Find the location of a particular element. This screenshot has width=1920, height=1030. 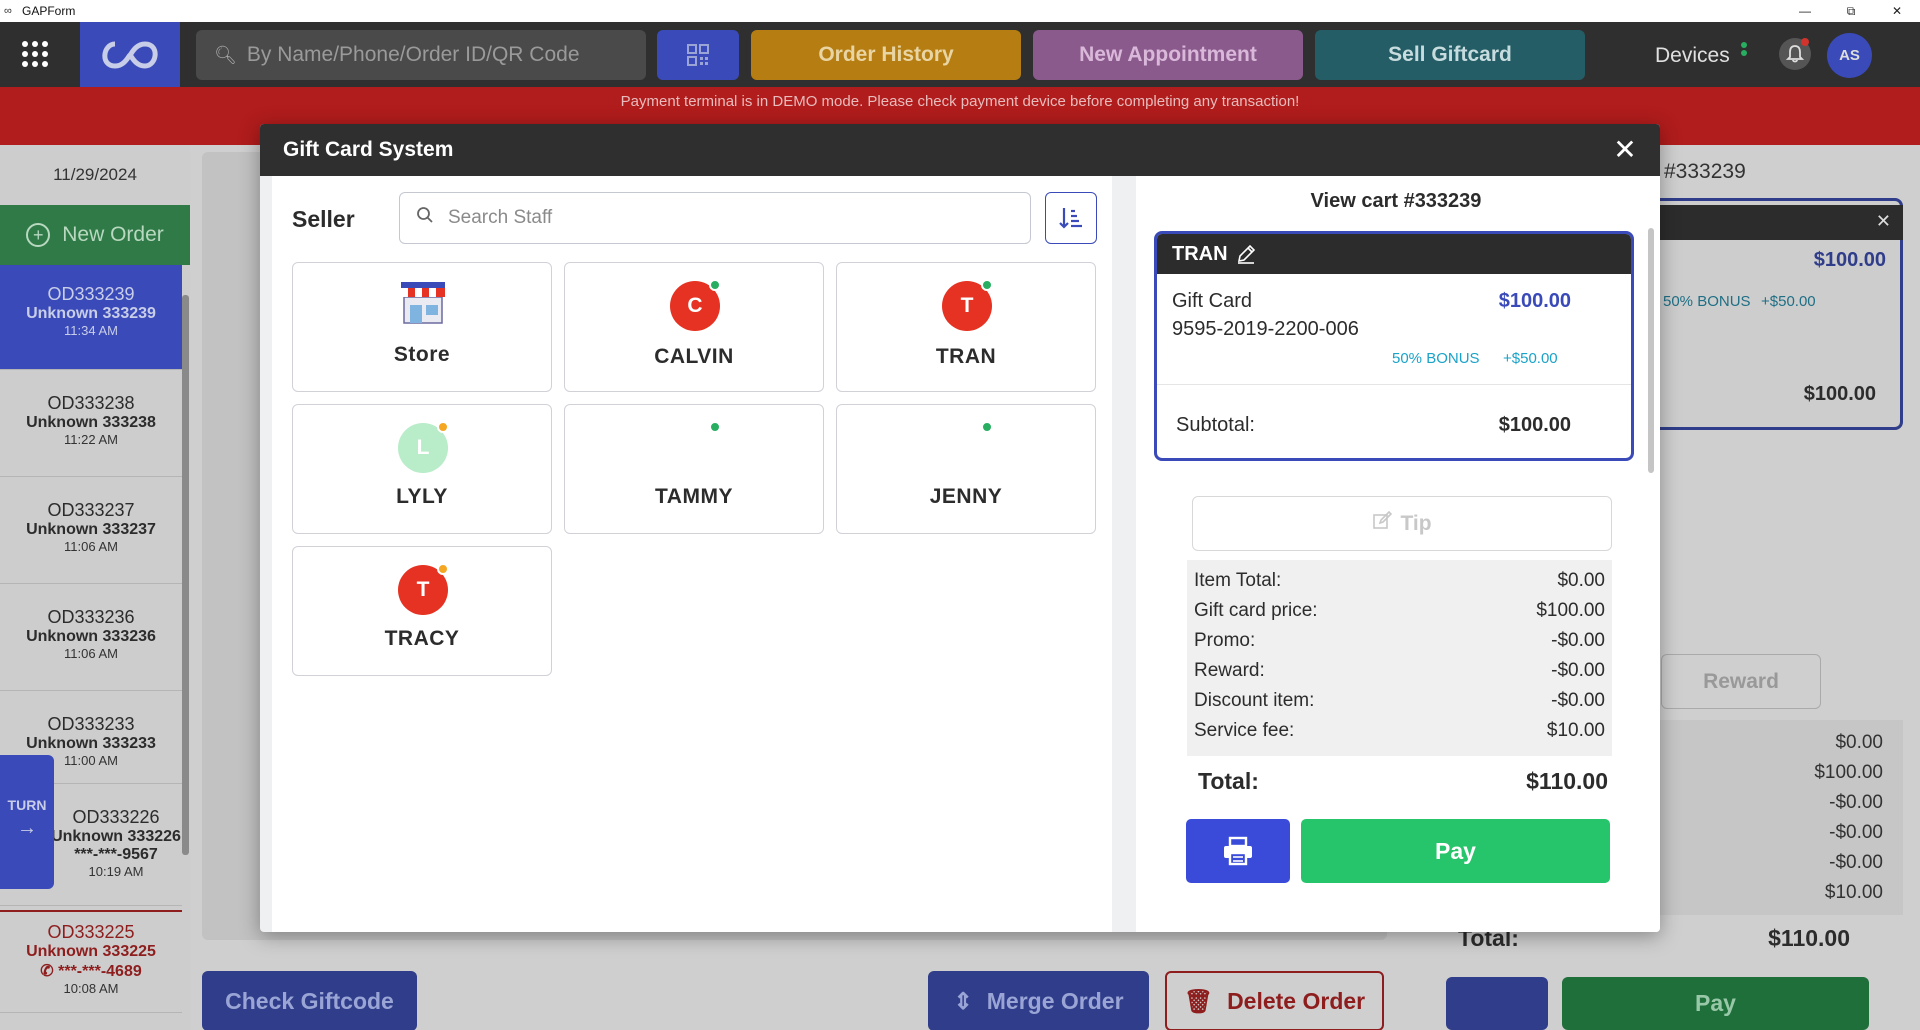

staff-name: LYLY is located at coordinates (422, 496).